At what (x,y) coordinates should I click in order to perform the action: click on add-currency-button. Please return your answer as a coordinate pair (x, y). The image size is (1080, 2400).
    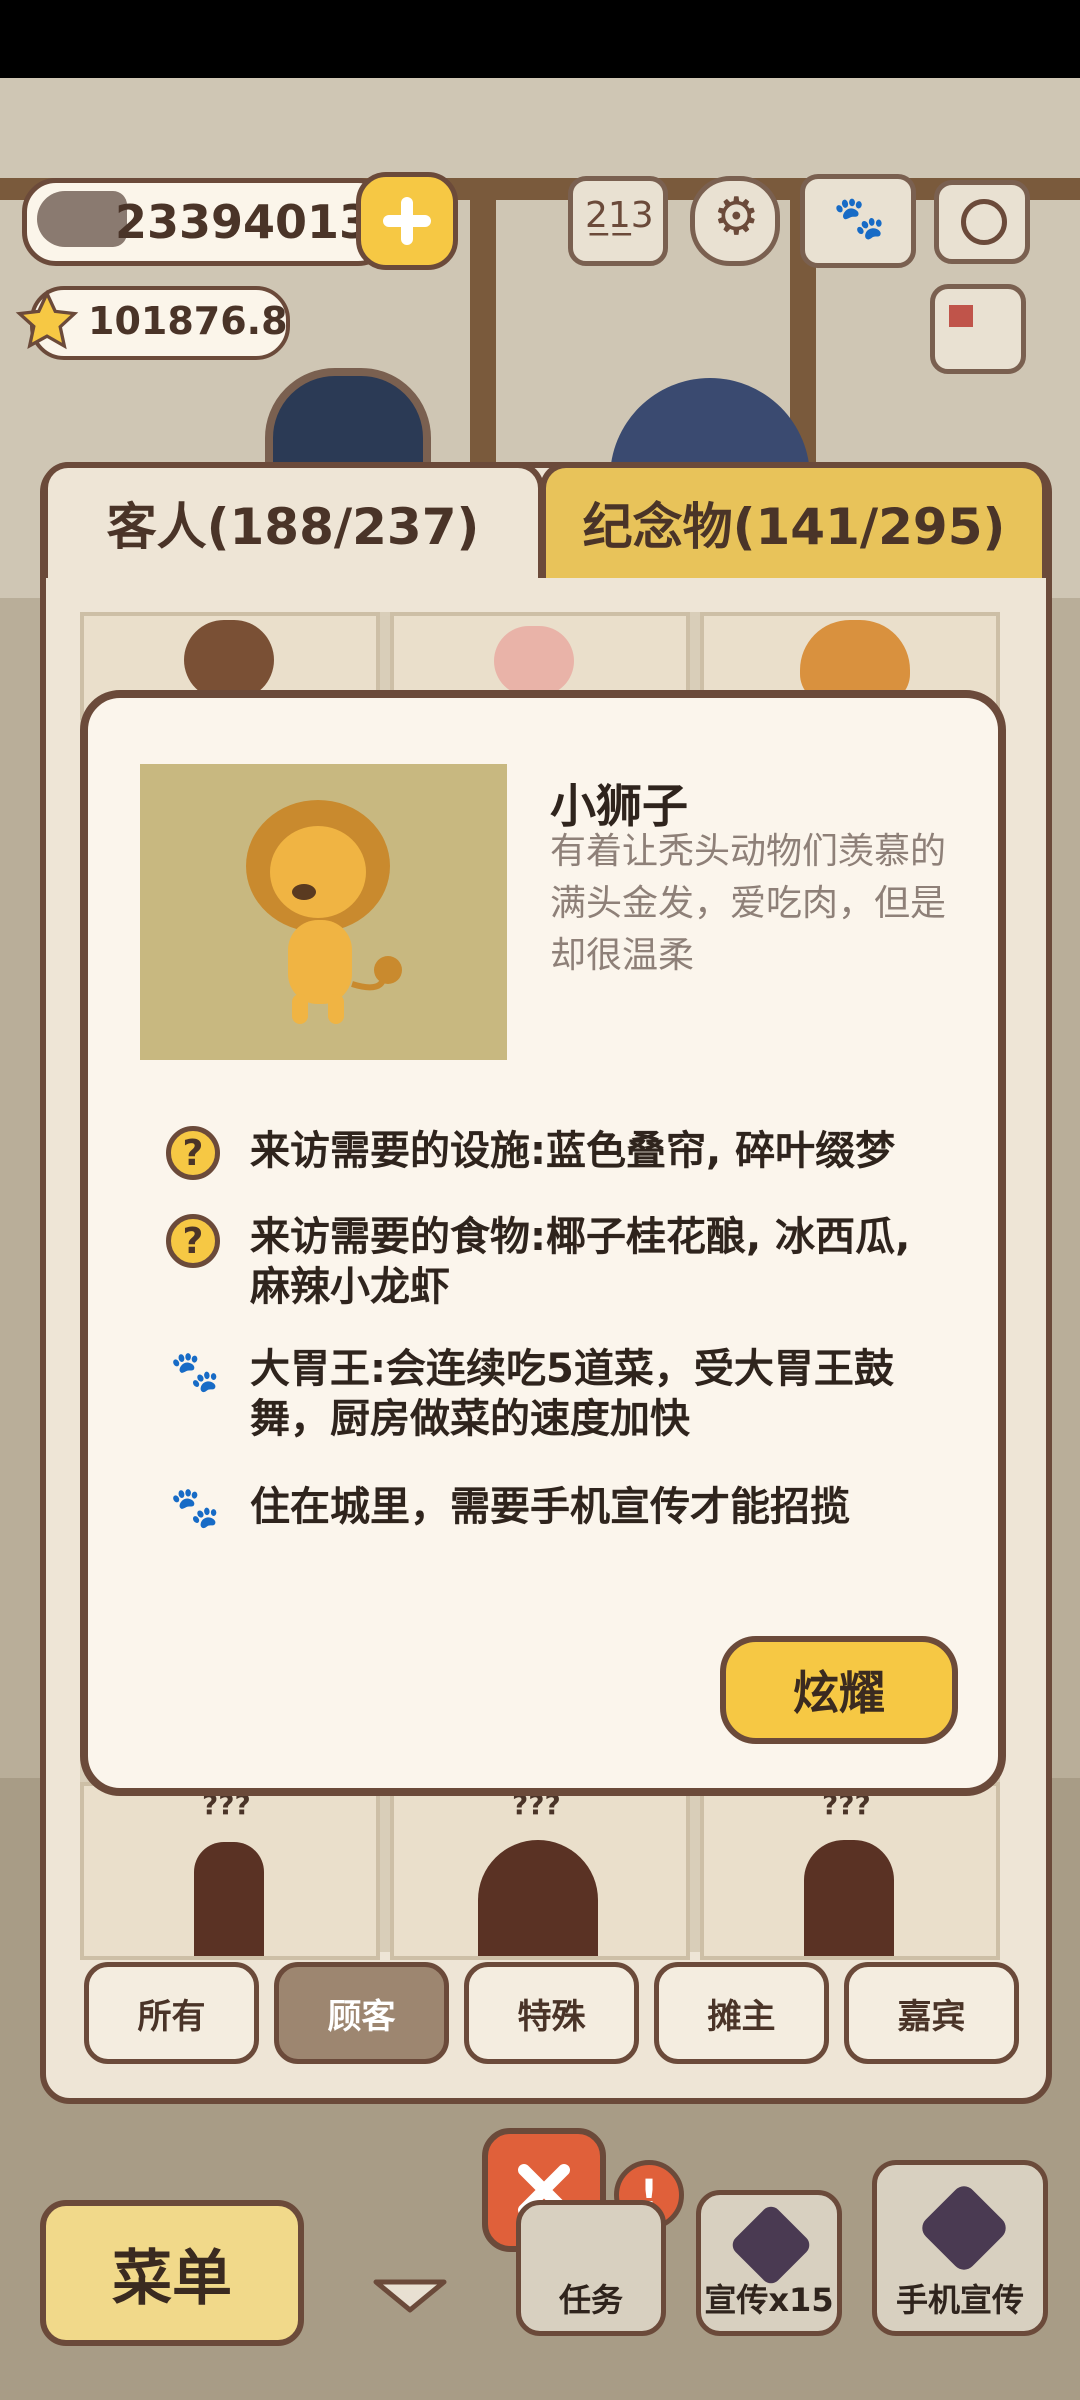
    Looking at the image, I should click on (407, 221).